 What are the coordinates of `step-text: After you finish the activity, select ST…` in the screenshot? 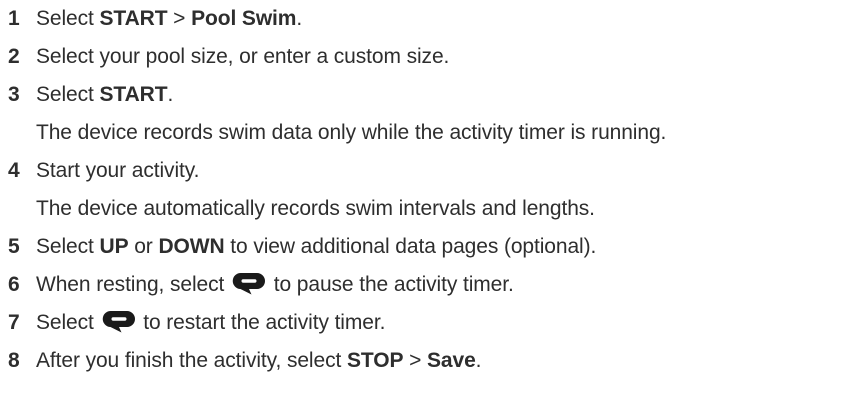 It's located at (259, 360).